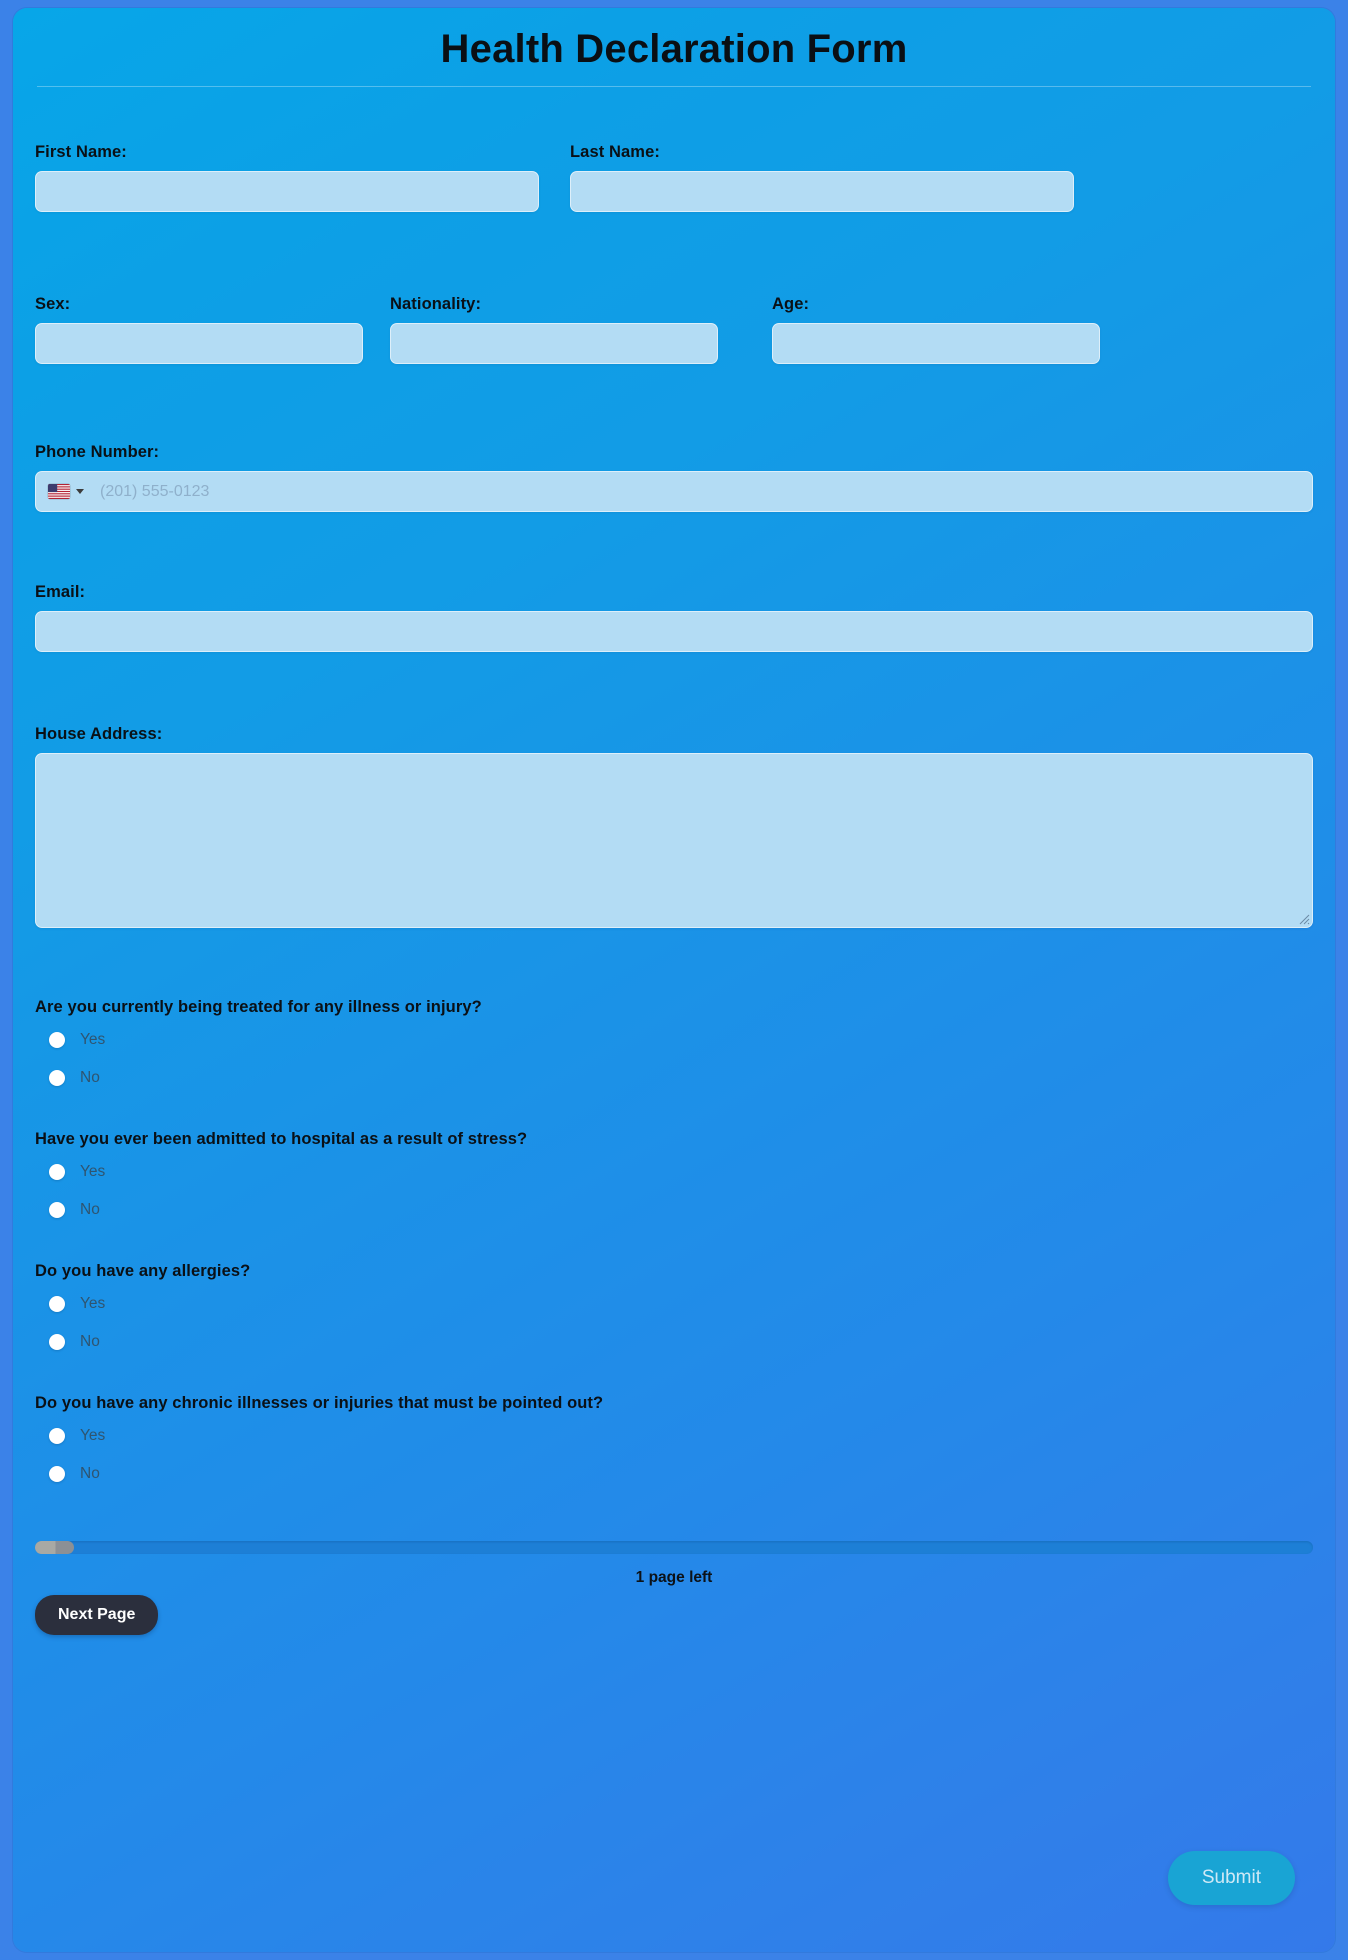 The image size is (1348, 1960). I want to click on age-field-group: Age:, so click(936, 329).